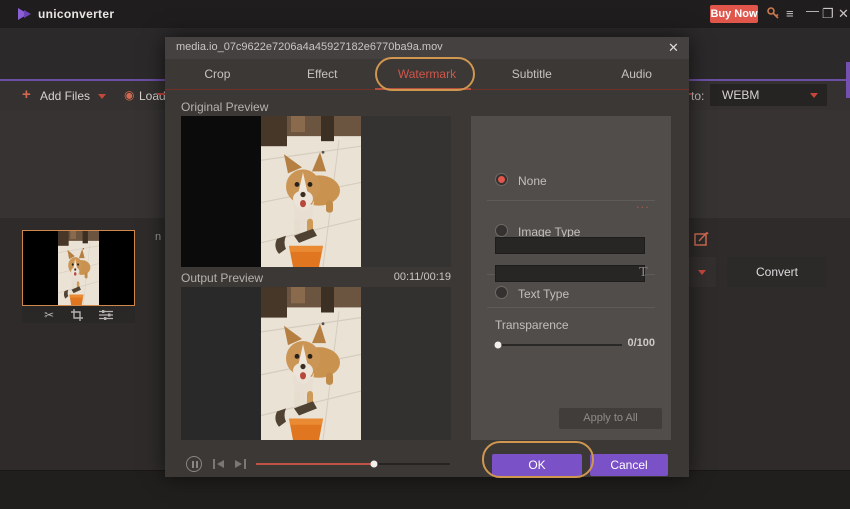  What do you see at coordinates (225, 107) in the screenshot?
I see `original-preview-label: Original Preview` at bounding box center [225, 107].